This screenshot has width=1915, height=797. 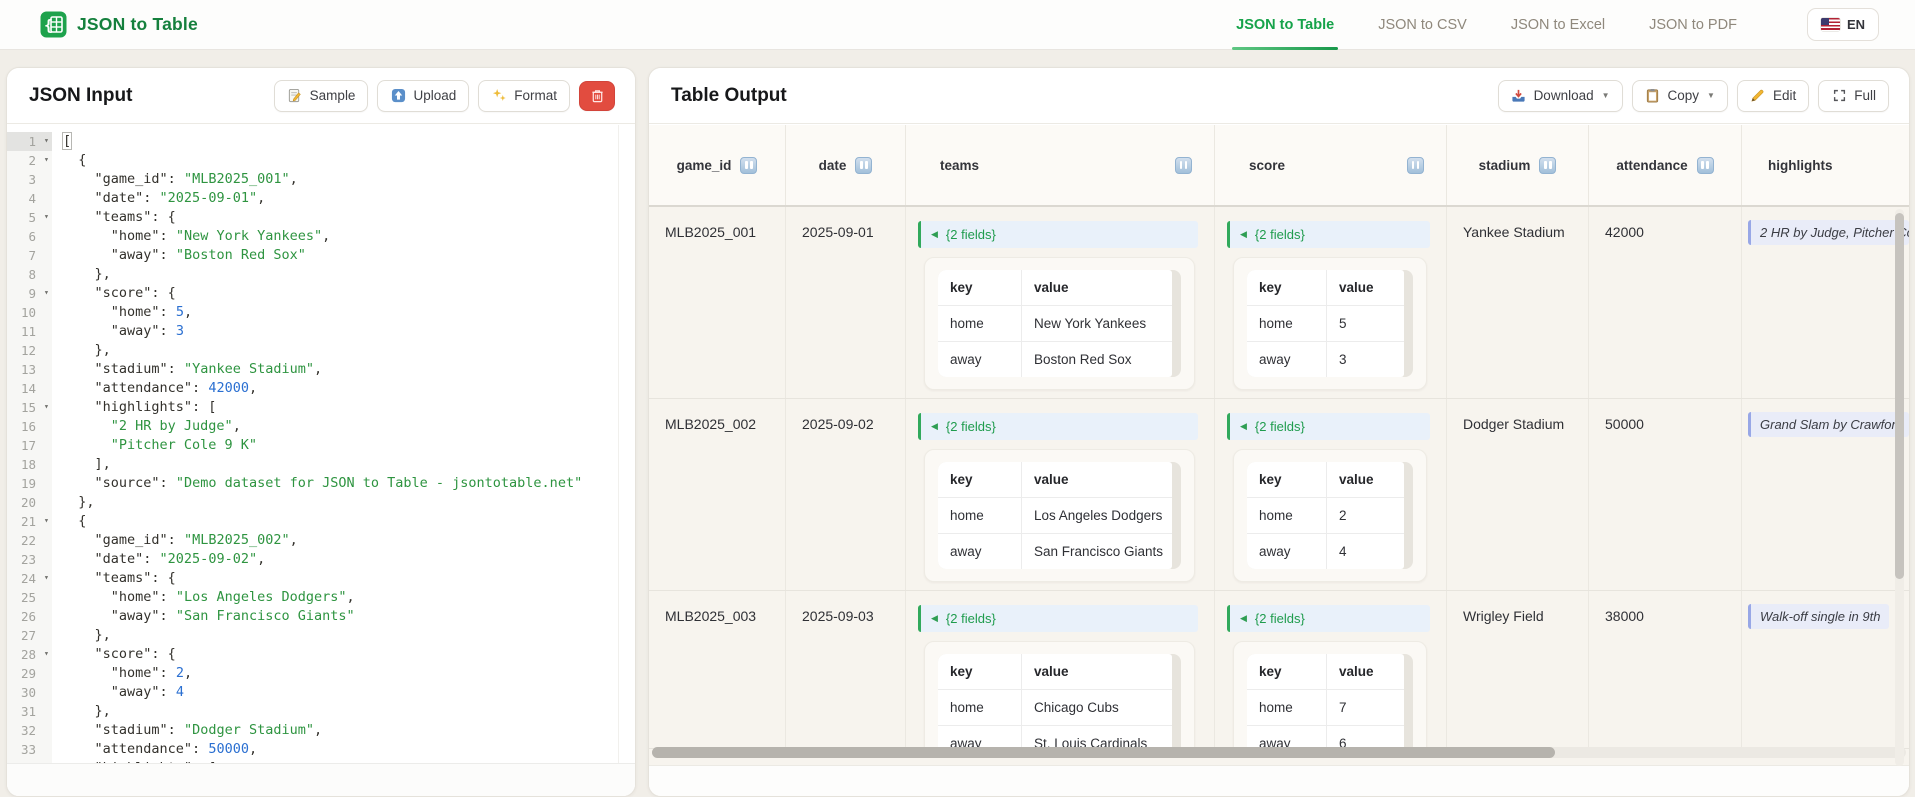 What do you see at coordinates (1343, 707) in the screenshot?
I see `nested-value-cell: 7` at bounding box center [1343, 707].